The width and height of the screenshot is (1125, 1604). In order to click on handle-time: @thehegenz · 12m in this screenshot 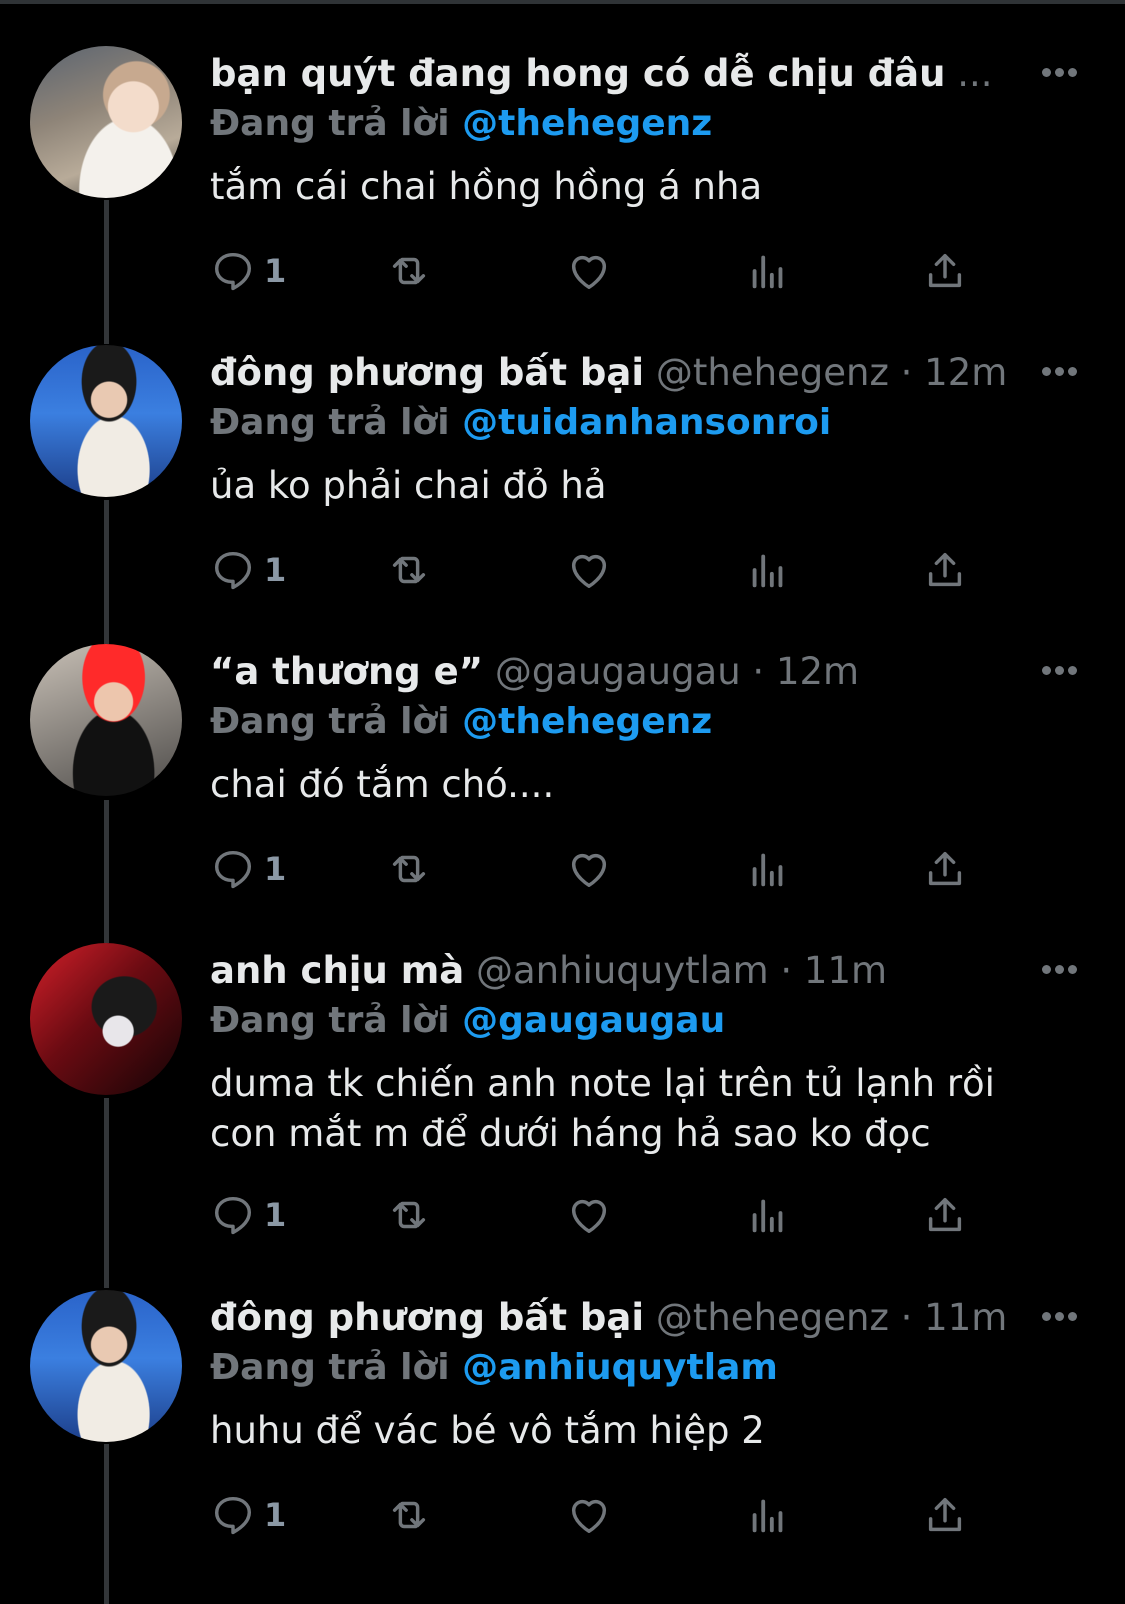, I will do `click(831, 372)`.